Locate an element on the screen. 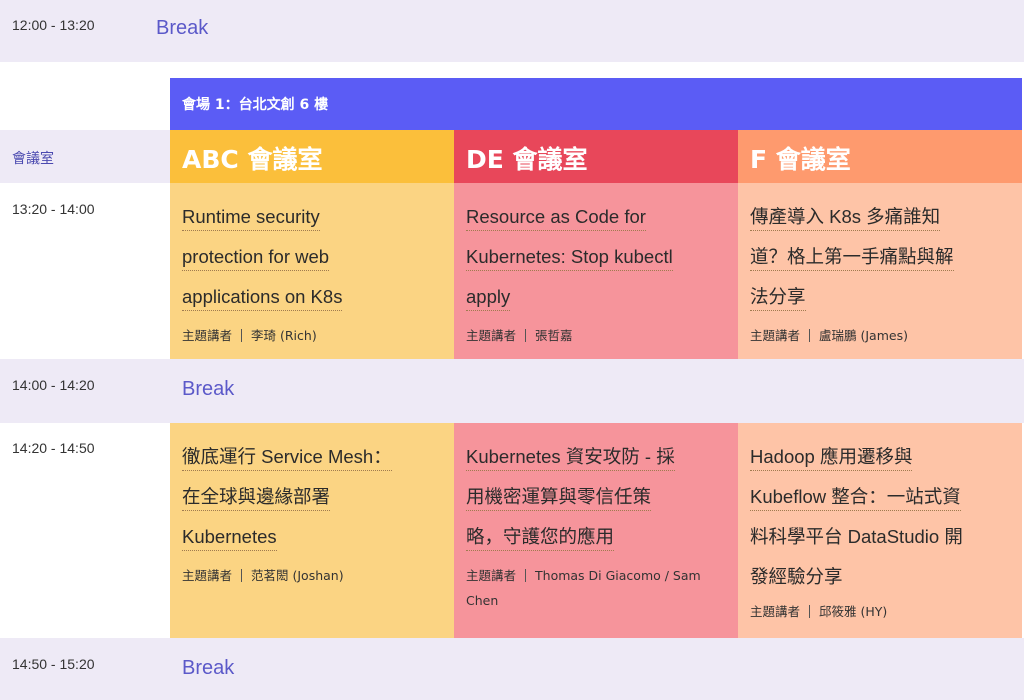 The width and height of the screenshot is (1024, 700). session-speaker: 主題講者 邱筱雅 (HY) is located at coordinates (819, 611).